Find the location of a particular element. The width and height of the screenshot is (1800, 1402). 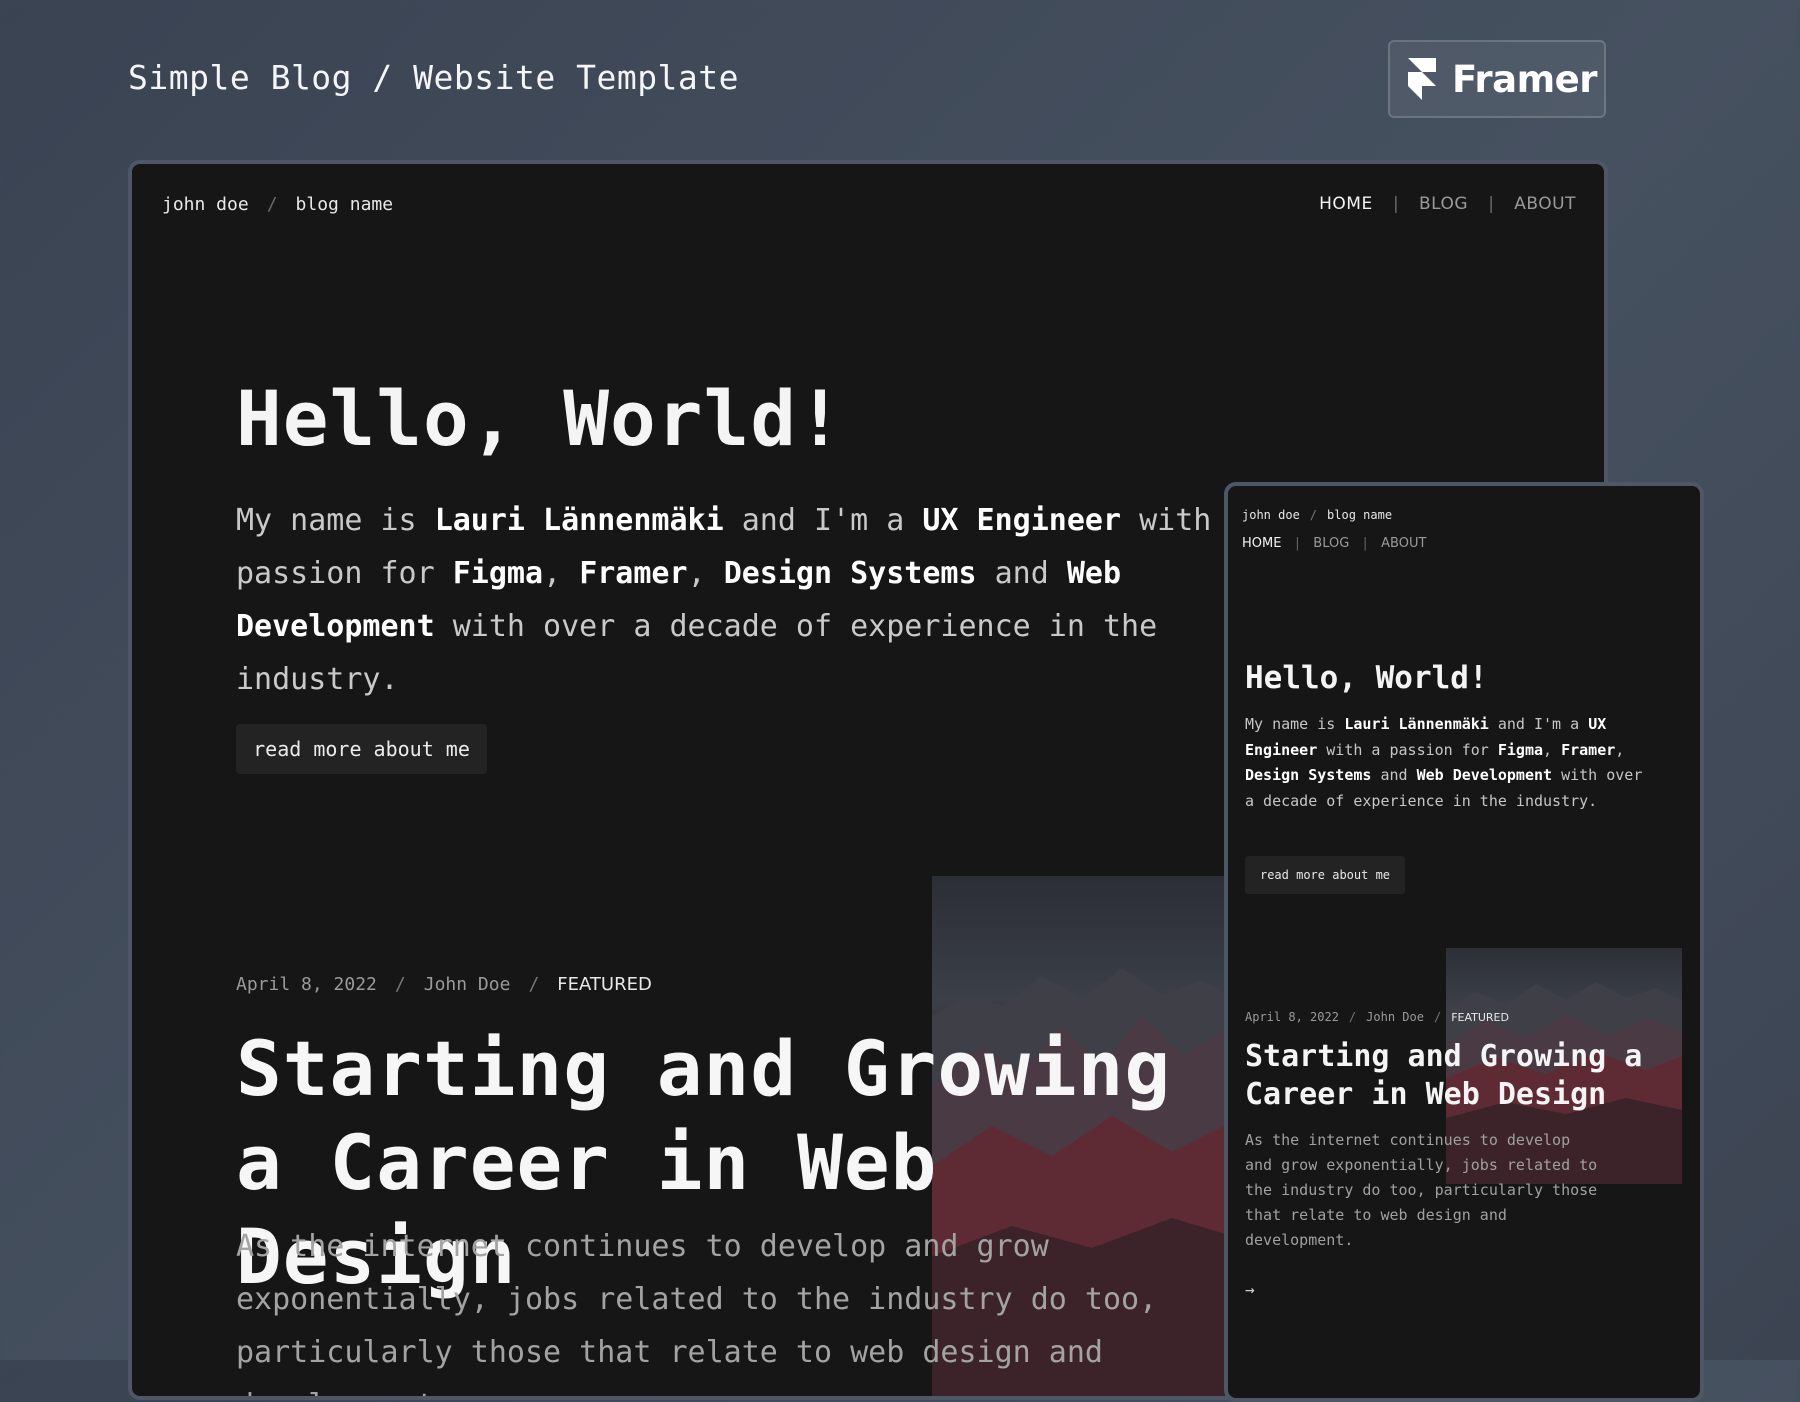

arrow-right-icon: → is located at coordinates (1250, 1289).